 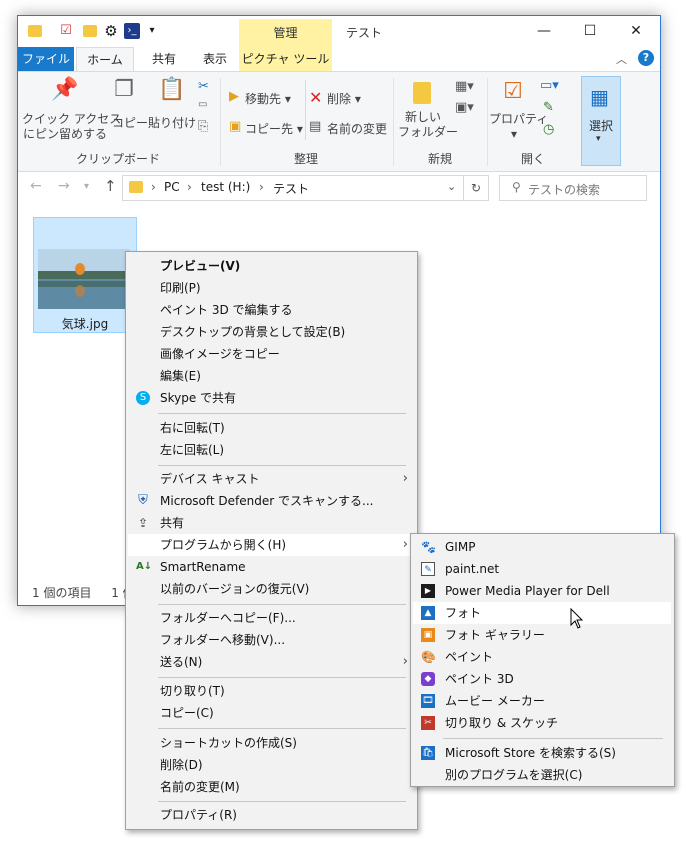 What do you see at coordinates (271, 545) in the screenshot?
I see `menu-item-open-with: プログラムから開く(H) ›` at bounding box center [271, 545].